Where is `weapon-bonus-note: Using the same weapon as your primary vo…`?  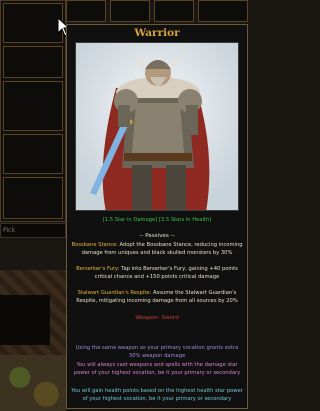 weapon-bonus-note: Using the same weapon as your primary vo… is located at coordinates (157, 352).